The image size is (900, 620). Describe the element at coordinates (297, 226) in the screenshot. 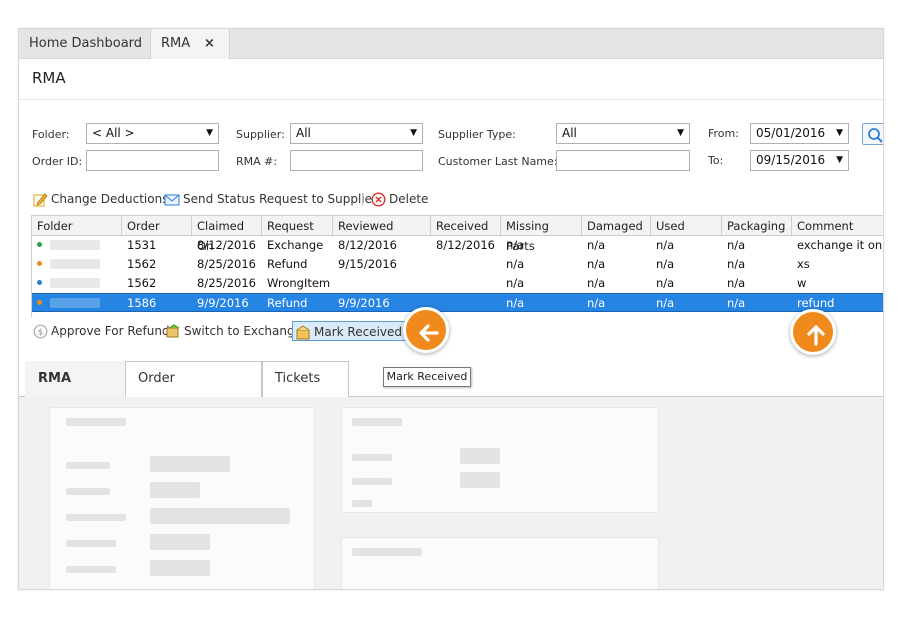

I see `column-header-request: Request` at that location.